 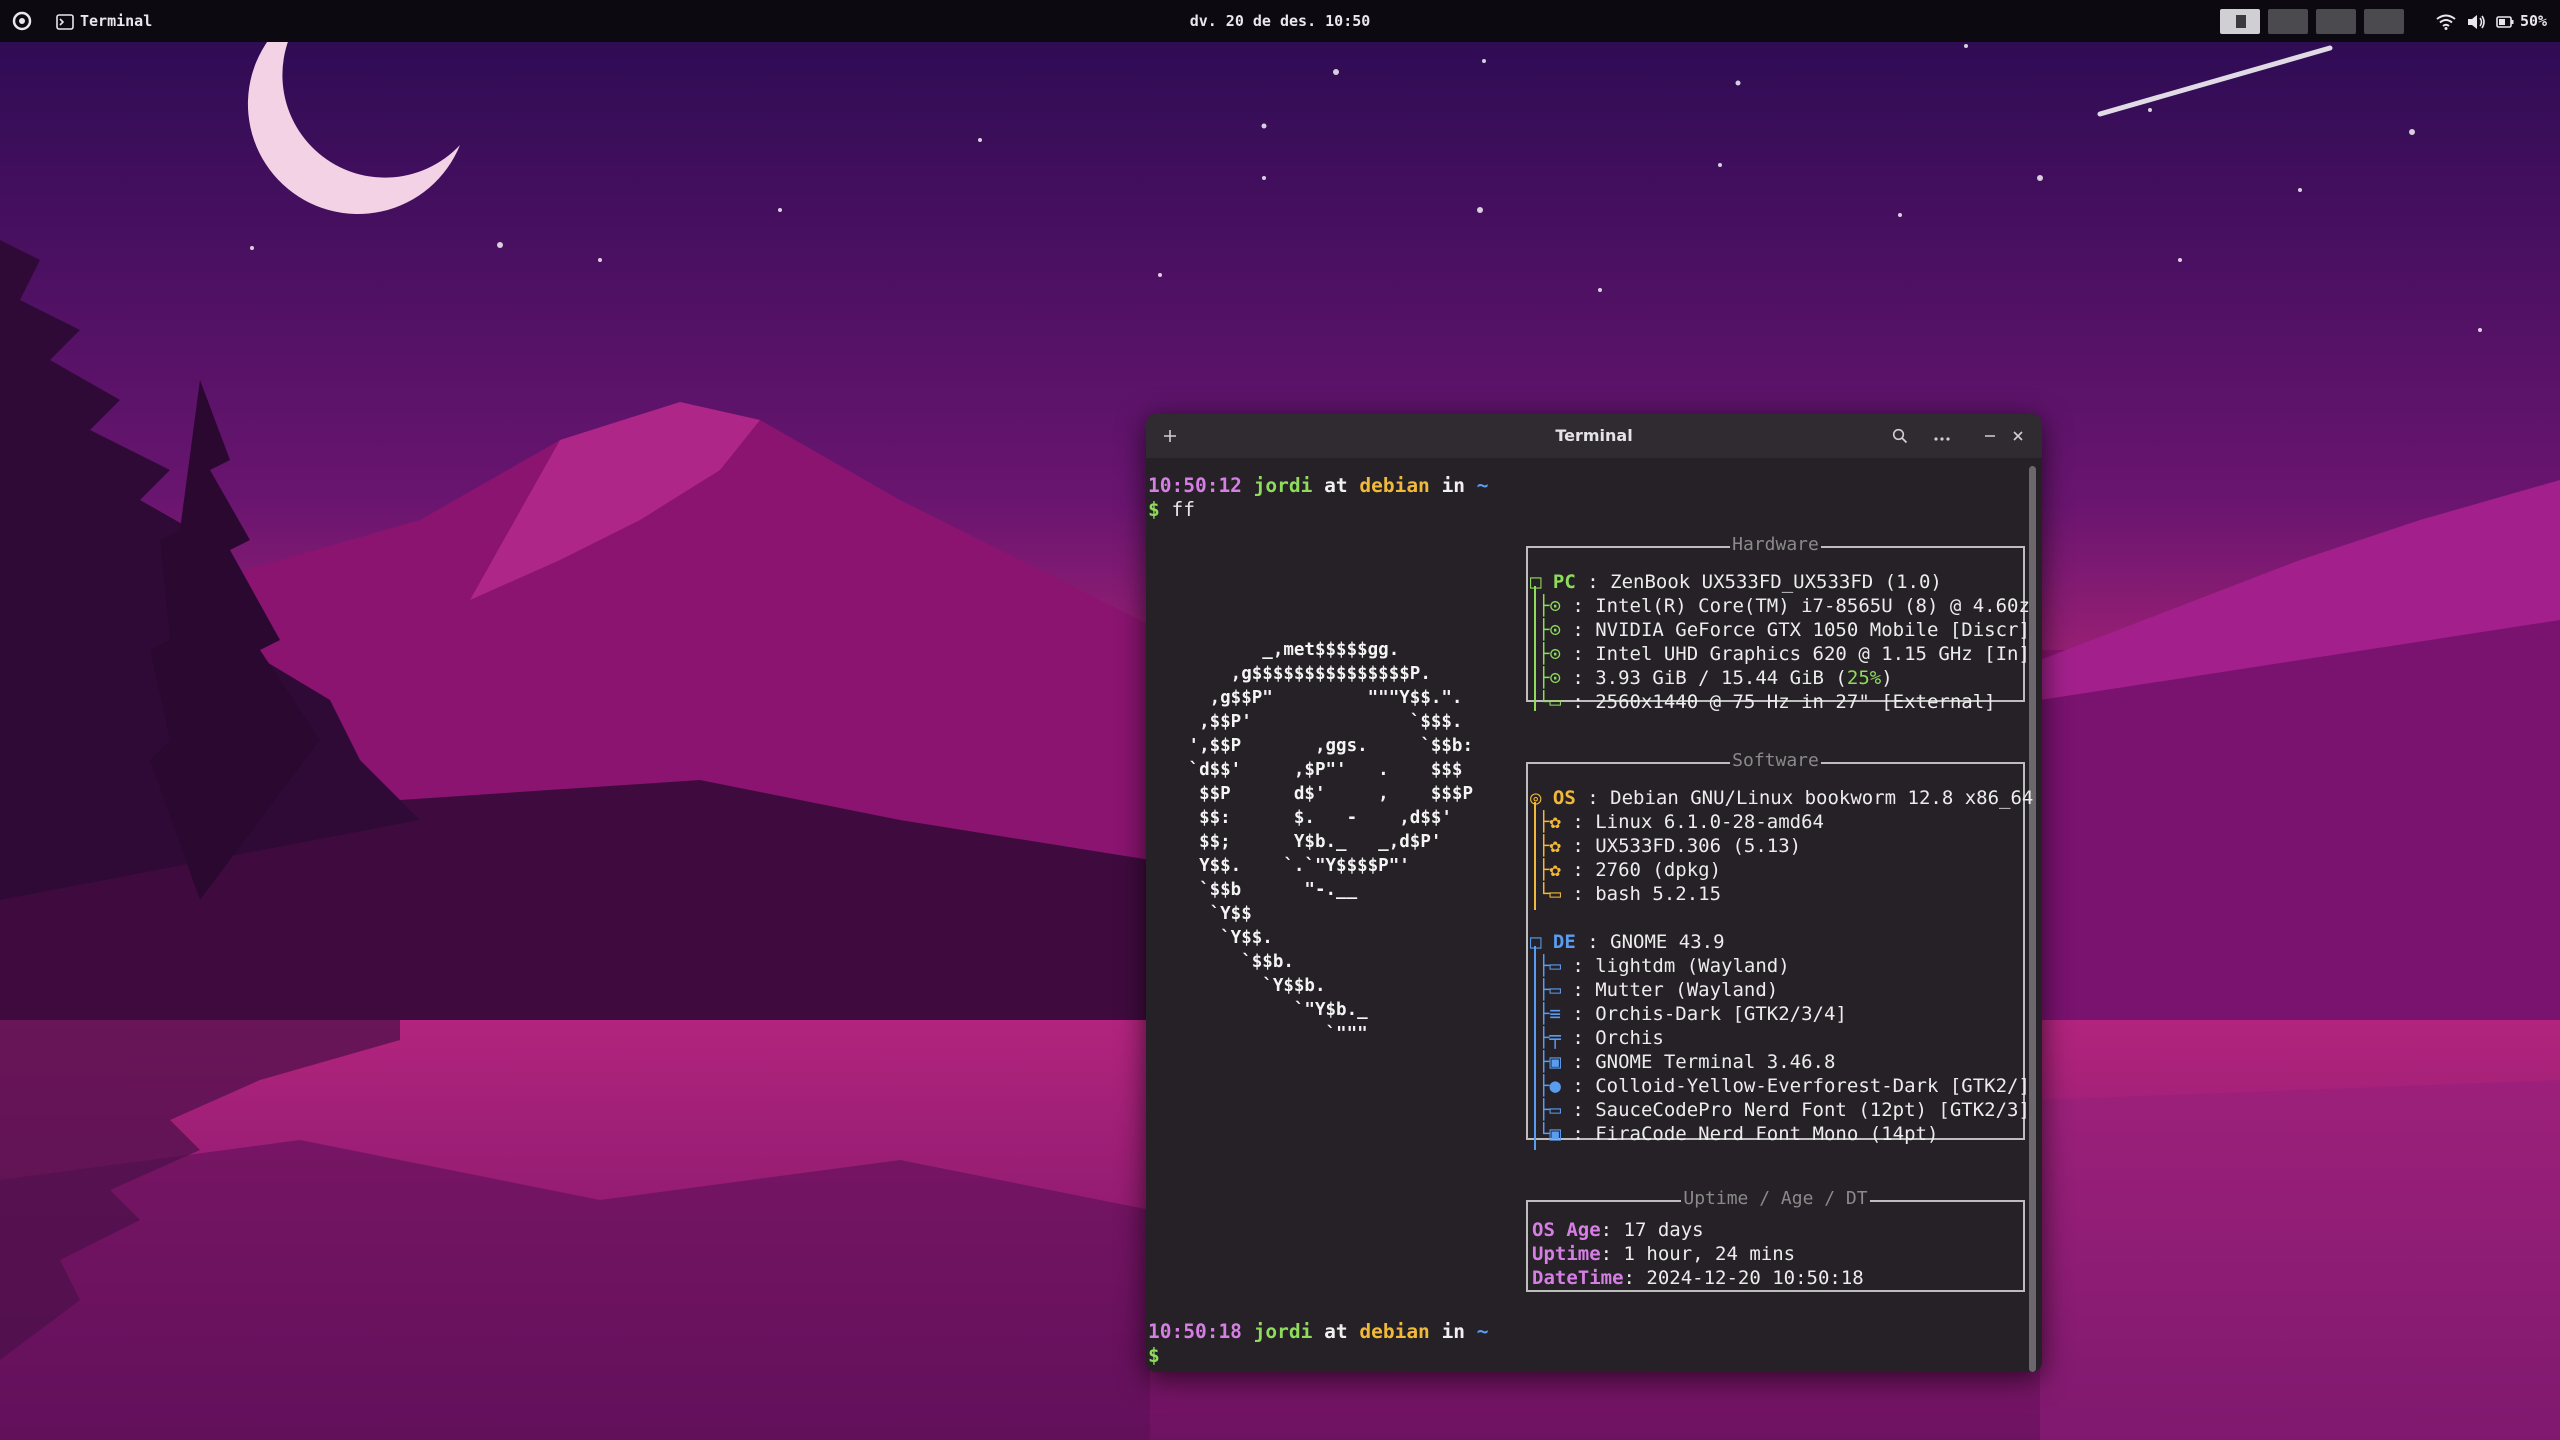 I want to click on prompt2-host: debian, so click(x=1394, y=1331).